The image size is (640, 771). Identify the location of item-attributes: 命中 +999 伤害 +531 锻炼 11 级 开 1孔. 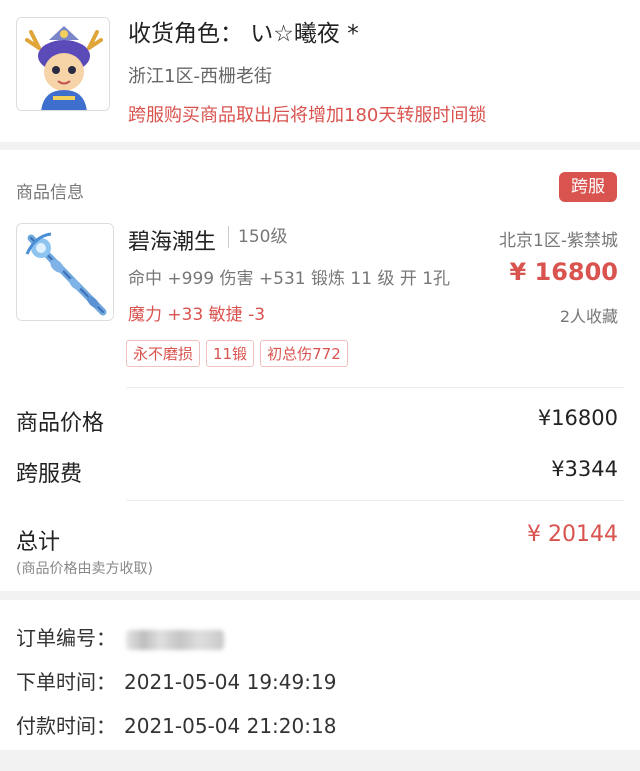
(289, 279).